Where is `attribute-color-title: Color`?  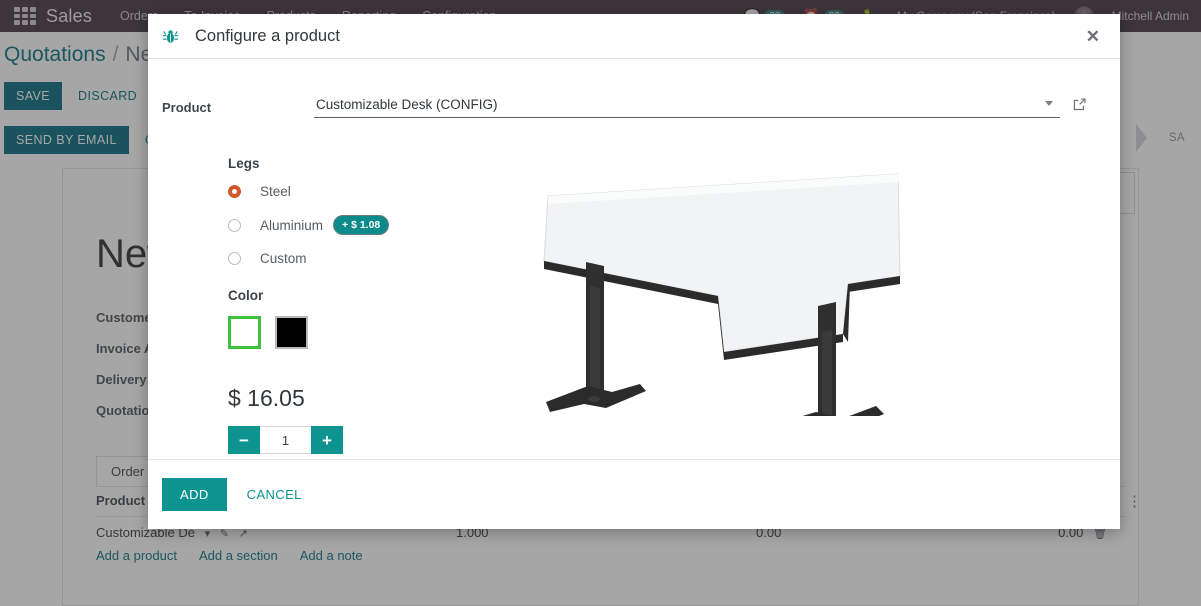 attribute-color-title: Color is located at coordinates (246, 295).